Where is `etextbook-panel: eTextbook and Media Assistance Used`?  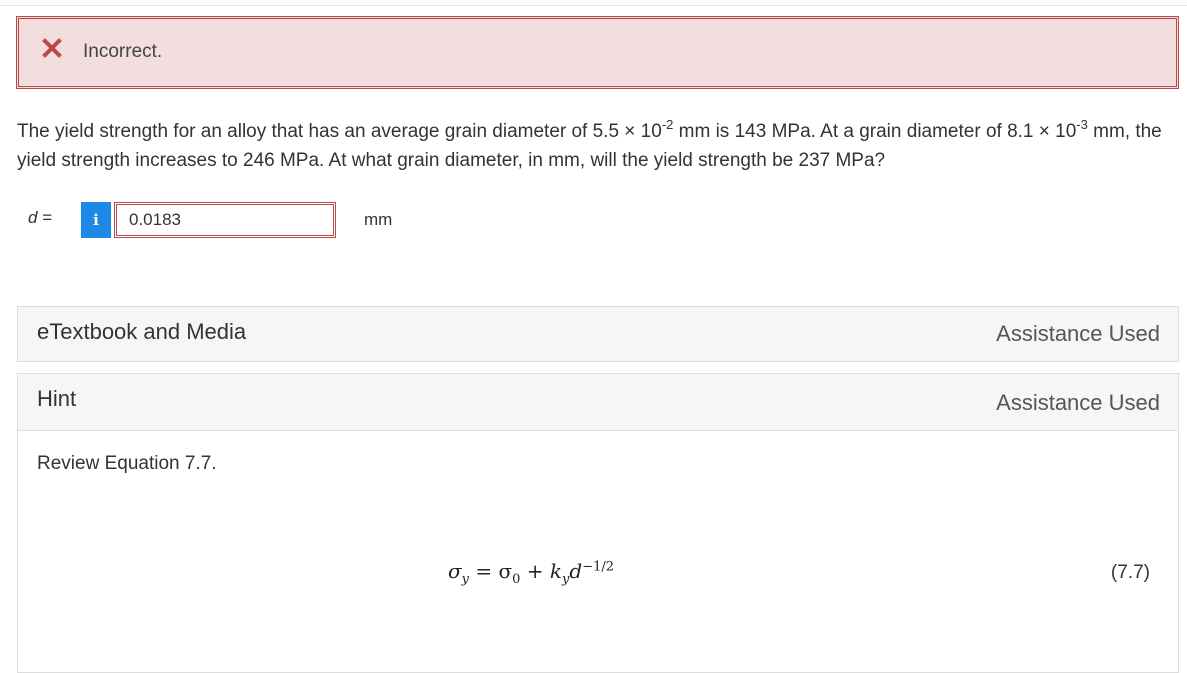
etextbook-panel: eTextbook and Media Assistance Used is located at coordinates (598, 334).